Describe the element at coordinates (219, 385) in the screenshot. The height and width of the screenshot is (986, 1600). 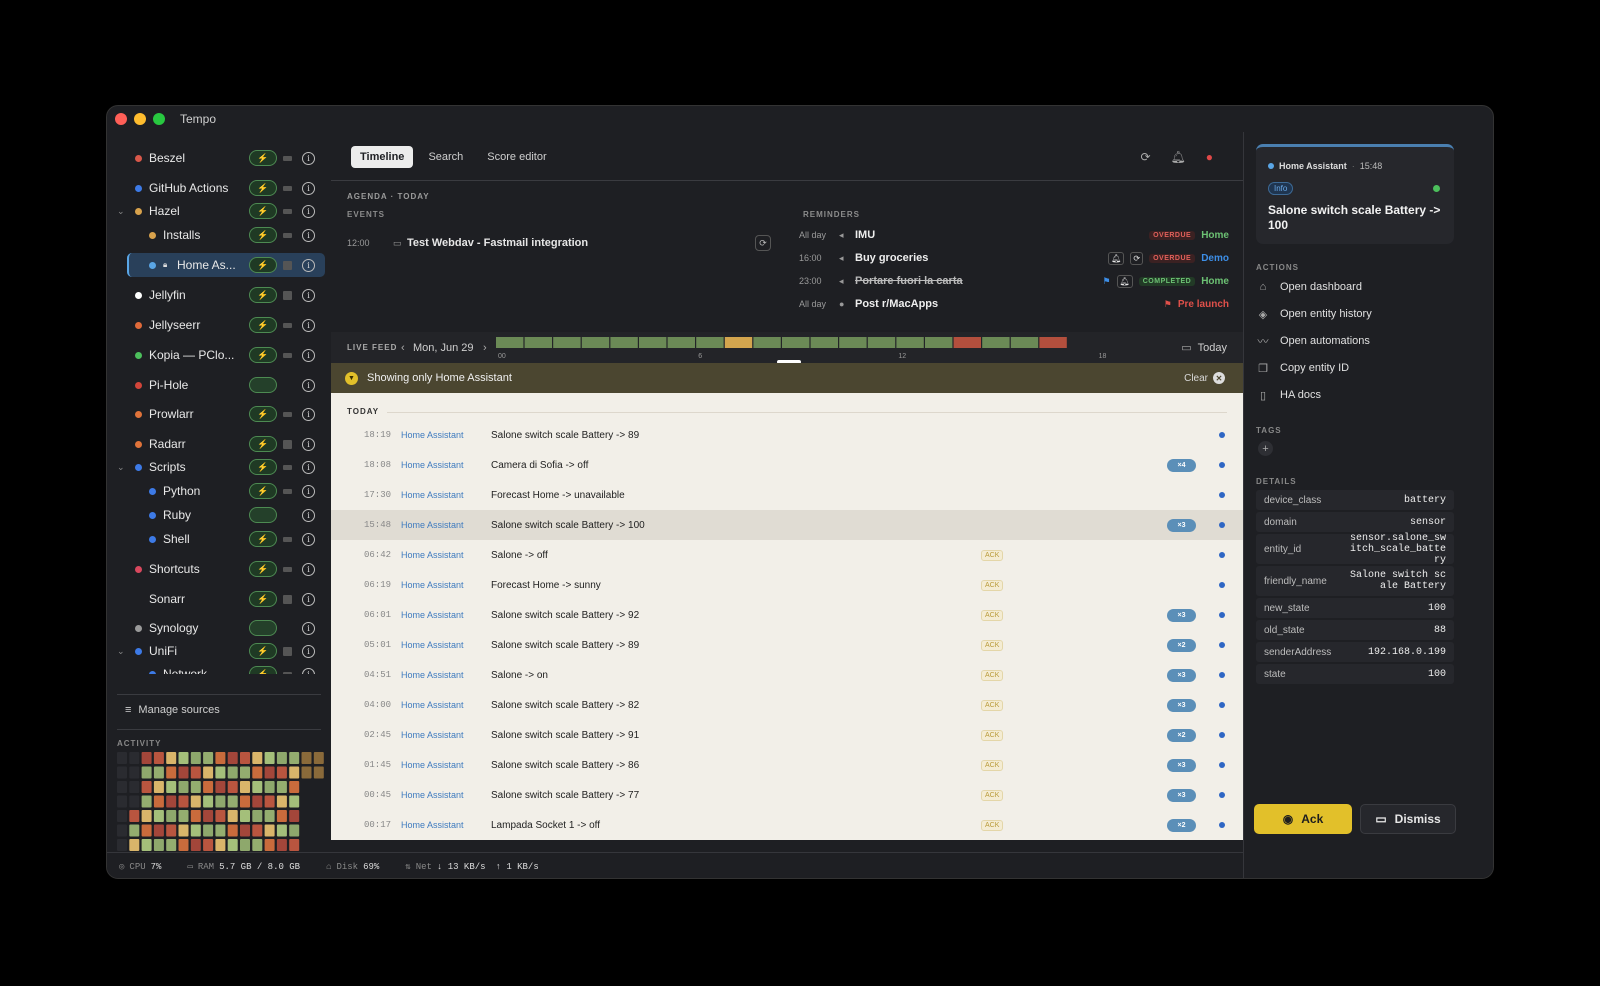
I see `sidebar-item: Pi-Hole i` at that location.